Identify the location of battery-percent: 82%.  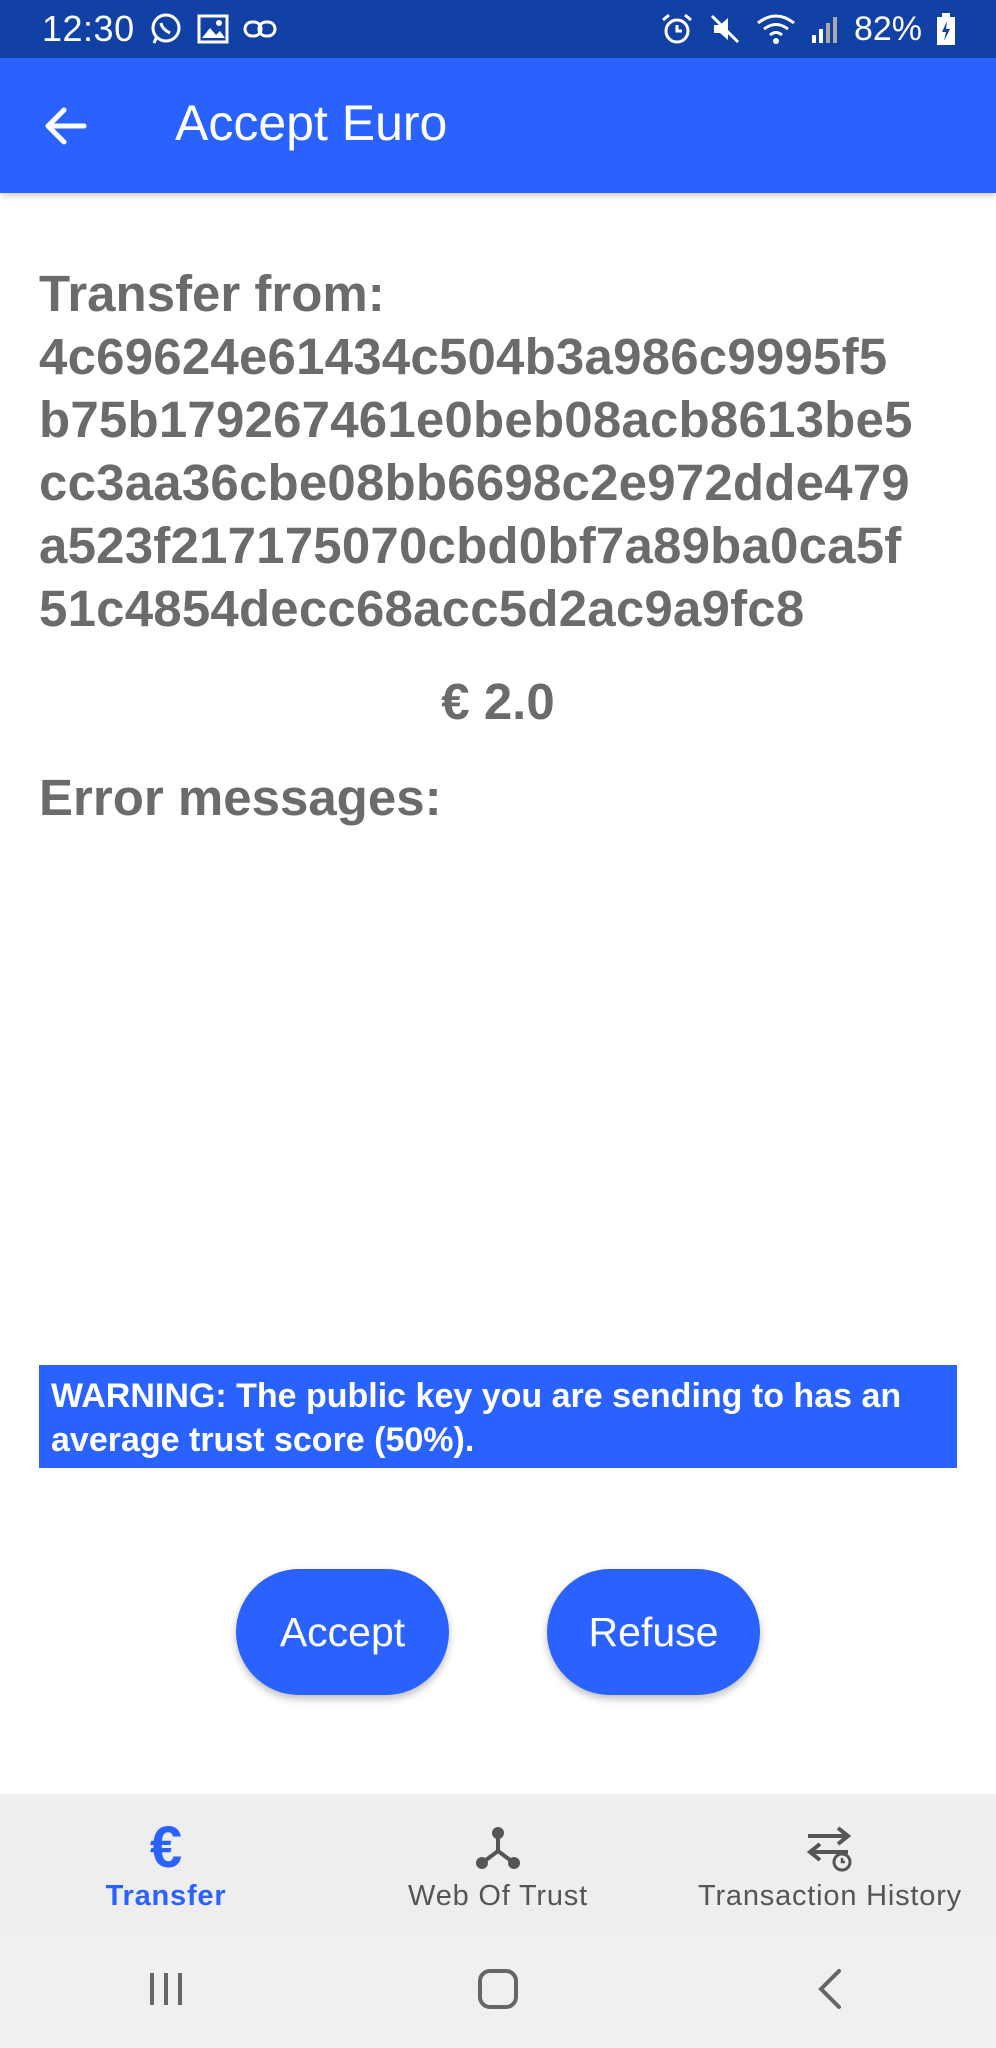
(887, 28).